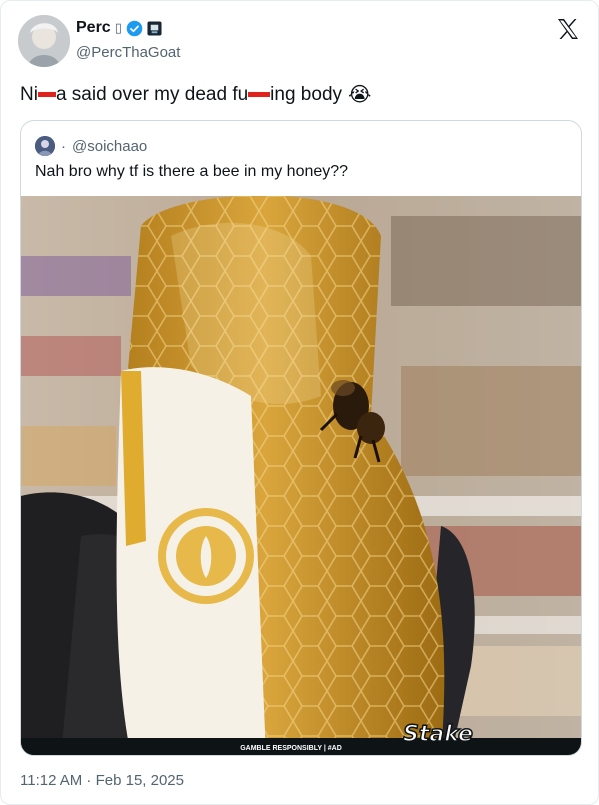 The width and height of the screenshot is (599, 805). Describe the element at coordinates (29, 94) in the screenshot. I see `tweet-text-part-1: Ni` at that location.